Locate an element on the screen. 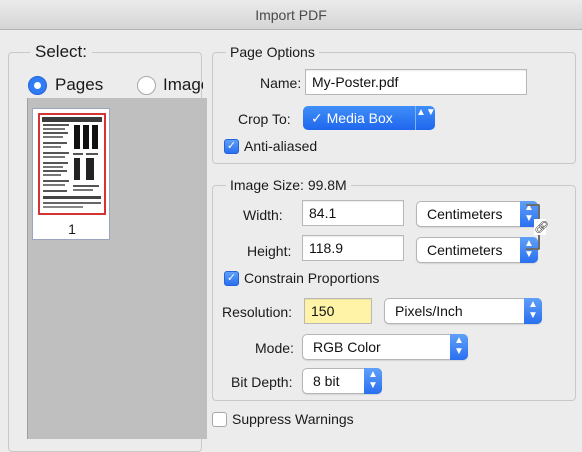 This screenshot has height=452, width=582. window-title-bar: Import PDF is located at coordinates (291, 15).